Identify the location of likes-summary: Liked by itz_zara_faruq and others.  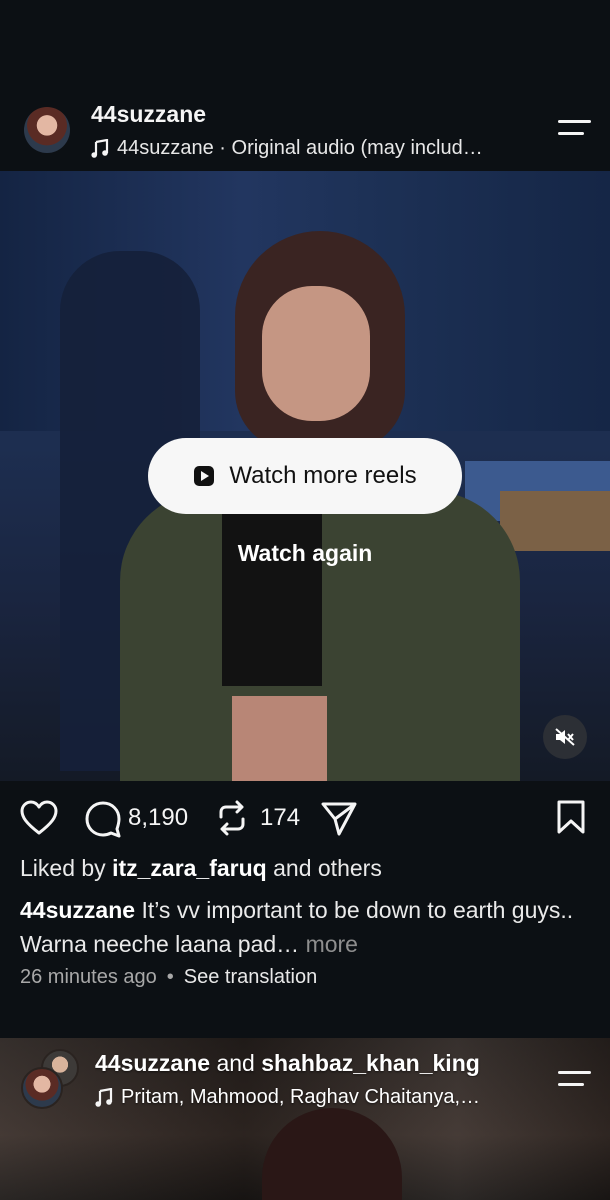
(201, 868).